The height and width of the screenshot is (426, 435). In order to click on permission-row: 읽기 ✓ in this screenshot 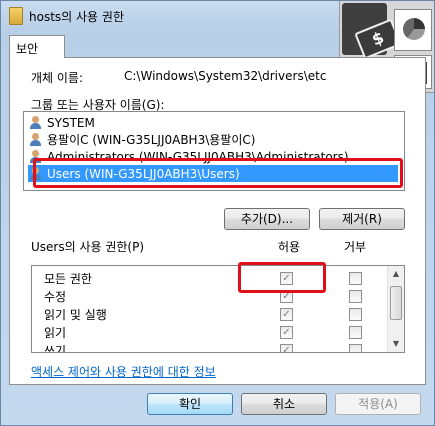, I will do `click(209, 332)`.